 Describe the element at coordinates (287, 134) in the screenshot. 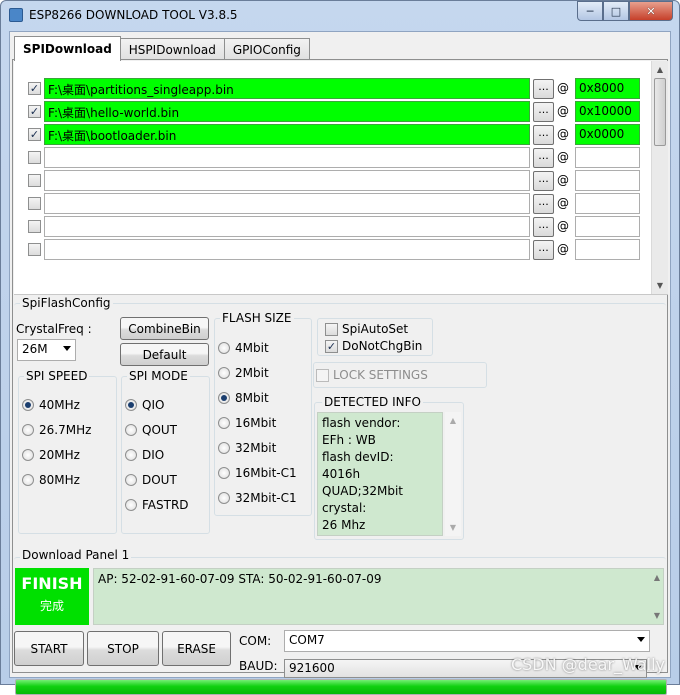

I see `file-path-input: F:\桌面\bootloader.bin` at that location.